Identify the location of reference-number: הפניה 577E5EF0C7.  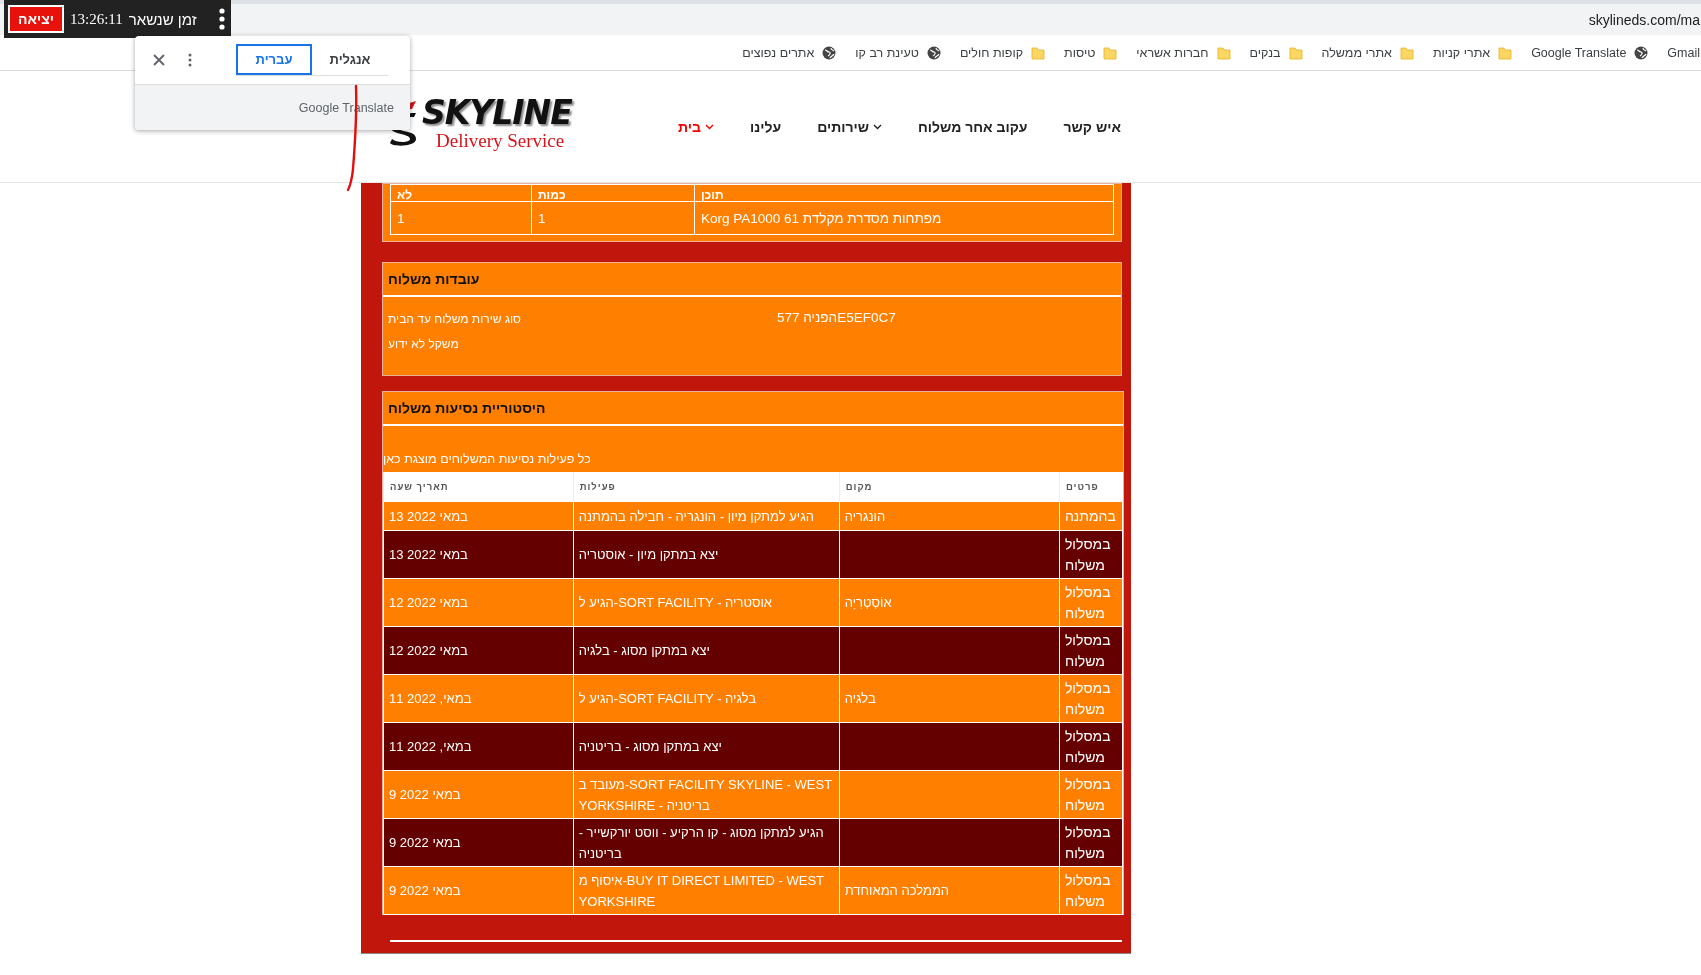
(836, 318).